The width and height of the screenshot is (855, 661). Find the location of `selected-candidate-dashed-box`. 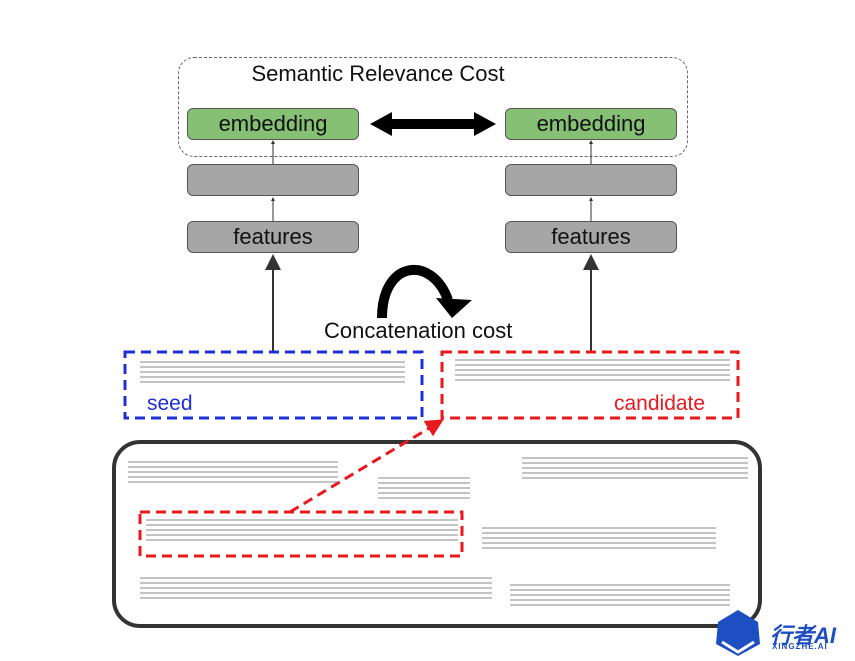

selected-candidate-dashed-box is located at coordinates (301, 534).